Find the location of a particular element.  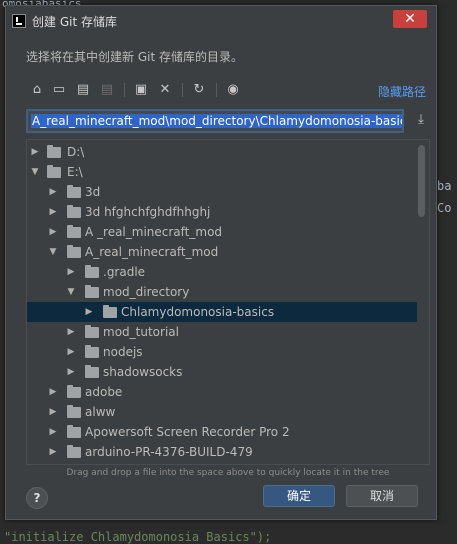

tree-row-label: 3d is located at coordinates (93, 192).